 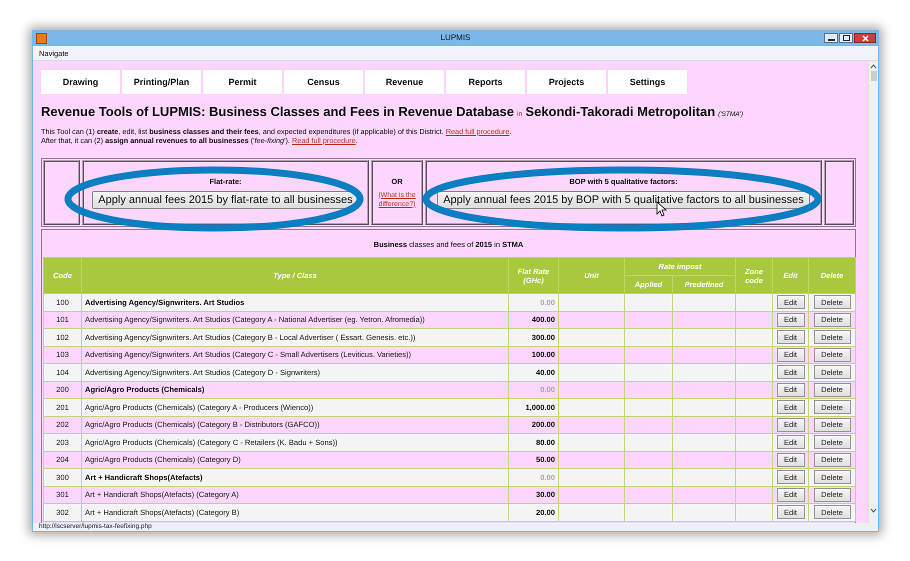 What do you see at coordinates (566, 82) in the screenshot?
I see `nav-tab: Projects` at bounding box center [566, 82].